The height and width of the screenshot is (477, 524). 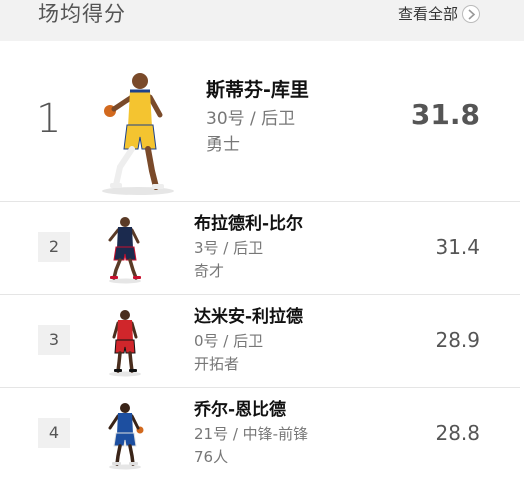 What do you see at coordinates (251, 119) in the screenshot?
I see `player-number-position: 30号 / 后卫` at bounding box center [251, 119].